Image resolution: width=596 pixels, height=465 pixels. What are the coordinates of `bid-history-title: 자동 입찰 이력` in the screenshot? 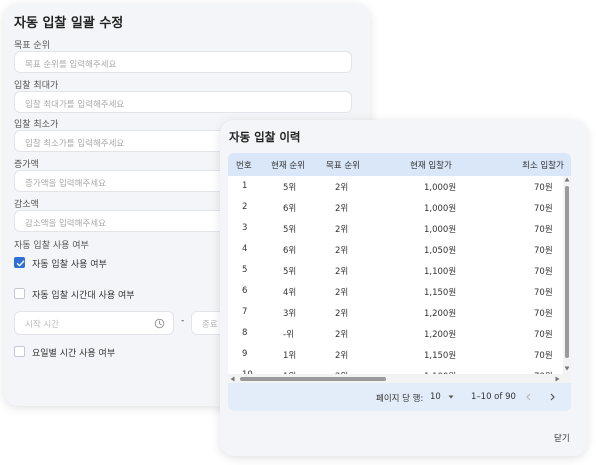 It's located at (265, 137).